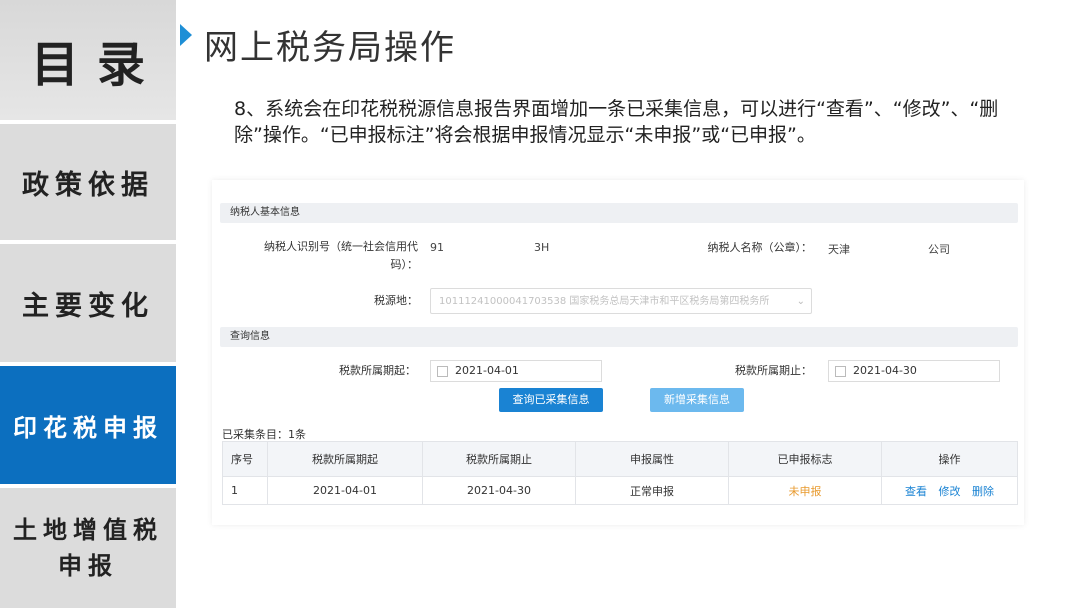 This screenshot has width=1080, height=608. What do you see at coordinates (186, 35) in the screenshot?
I see `title-arrow-icon` at bounding box center [186, 35].